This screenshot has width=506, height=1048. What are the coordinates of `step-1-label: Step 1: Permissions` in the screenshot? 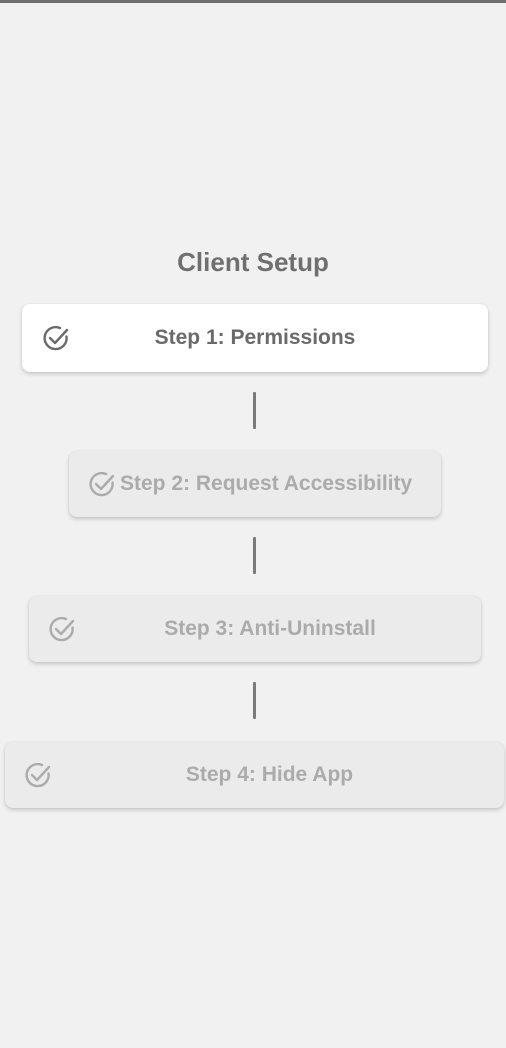 It's located at (255, 337).